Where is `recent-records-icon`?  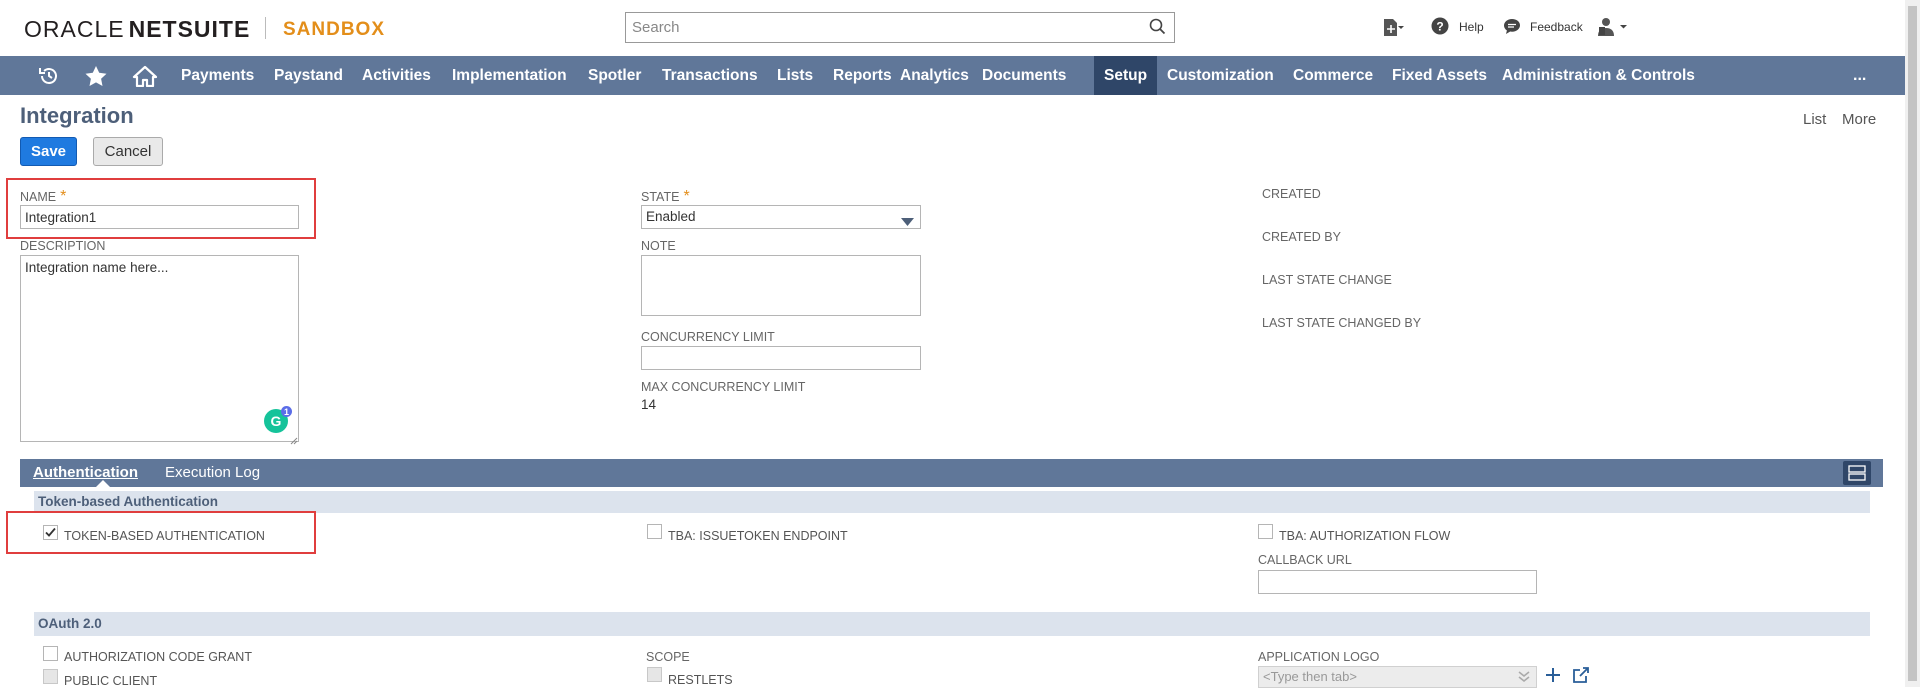
recent-records-icon is located at coordinates (1393, 30).